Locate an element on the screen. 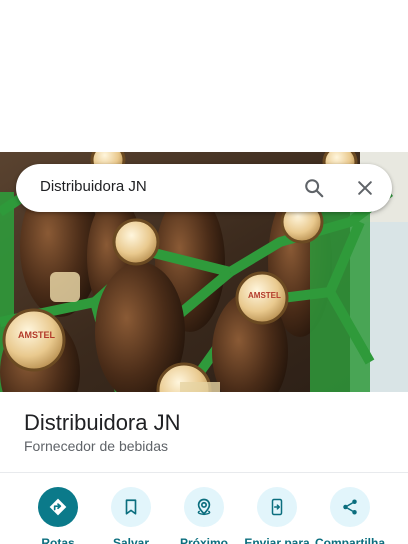 This screenshot has width=408, height=544. nearby-button: Próximo is located at coordinates (204, 515).